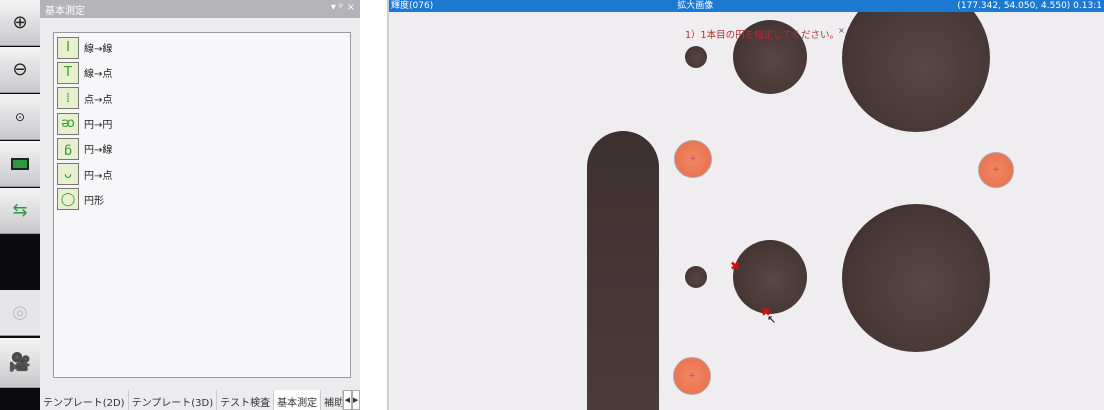 Image resolution: width=1104 pixels, height=410 pixels. Describe the element at coordinates (695, 6) in the screenshot. I see `image-title: 拡大画像` at that location.